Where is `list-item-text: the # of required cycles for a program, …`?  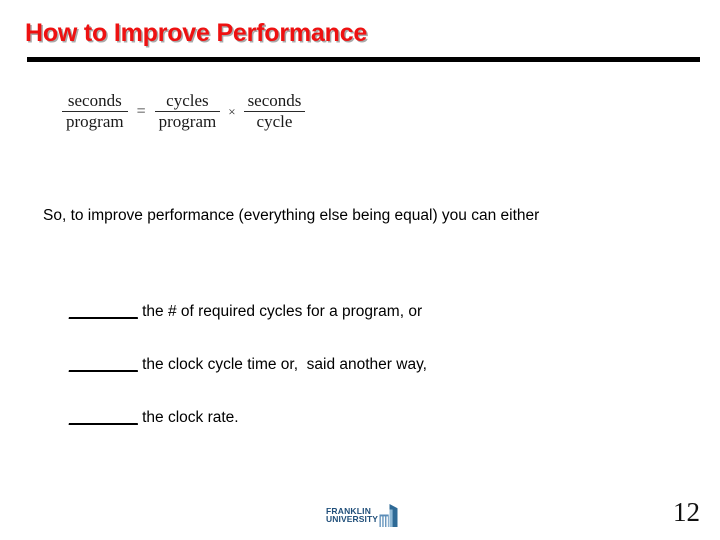
list-item-text: the # of required cycles for a program, … is located at coordinates (280, 311).